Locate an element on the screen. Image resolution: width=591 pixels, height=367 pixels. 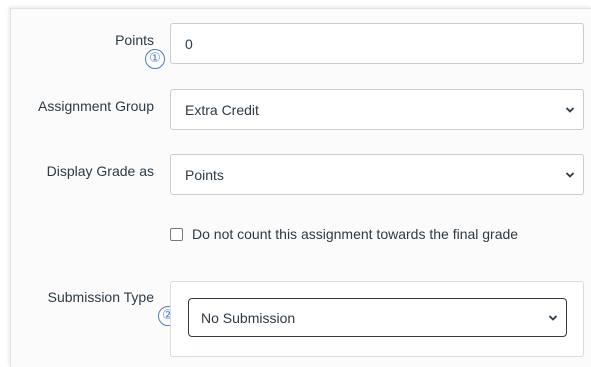
assignment-group-value: Extra Credit is located at coordinates (222, 109).